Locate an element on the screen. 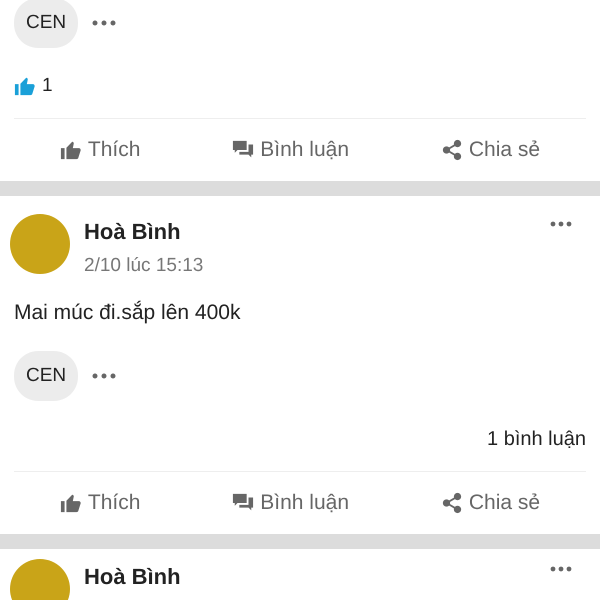 The image size is (600, 600). like-count: 1 is located at coordinates (47, 86).